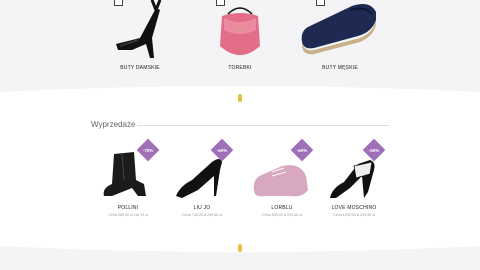 The image size is (480, 270). What do you see at coordinates (282, 215) in the screenshot?
I see `product-price: Cena 549,00 zł 219,60 zł` at bounding box center [282, 215].